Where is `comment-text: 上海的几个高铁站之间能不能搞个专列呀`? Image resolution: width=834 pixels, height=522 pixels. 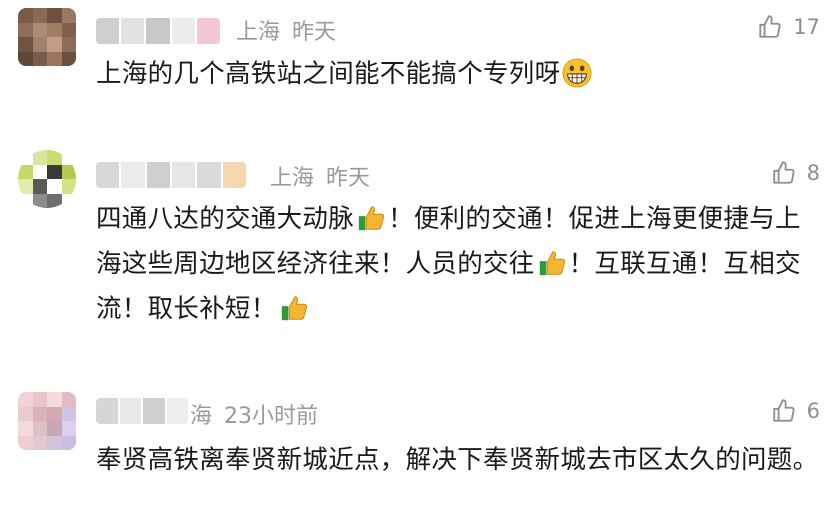 comment-text: 上海的几个高铁站之间能不能搞个专列呀 is located at coordinates (460, 74).